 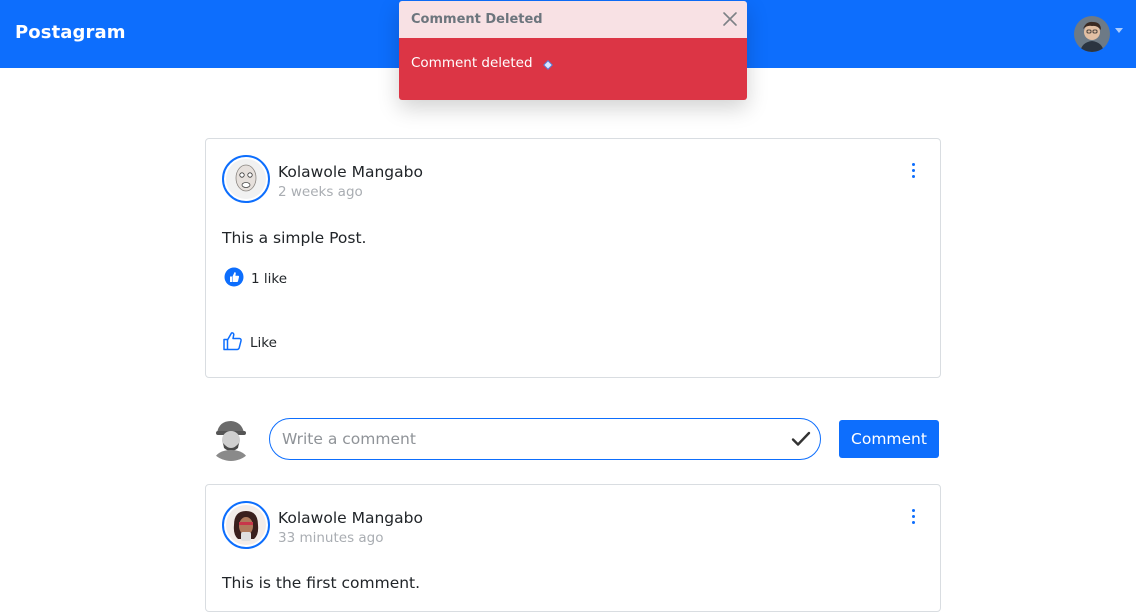 I want to click on post-more-options-icon, so click(x=913, y=172).